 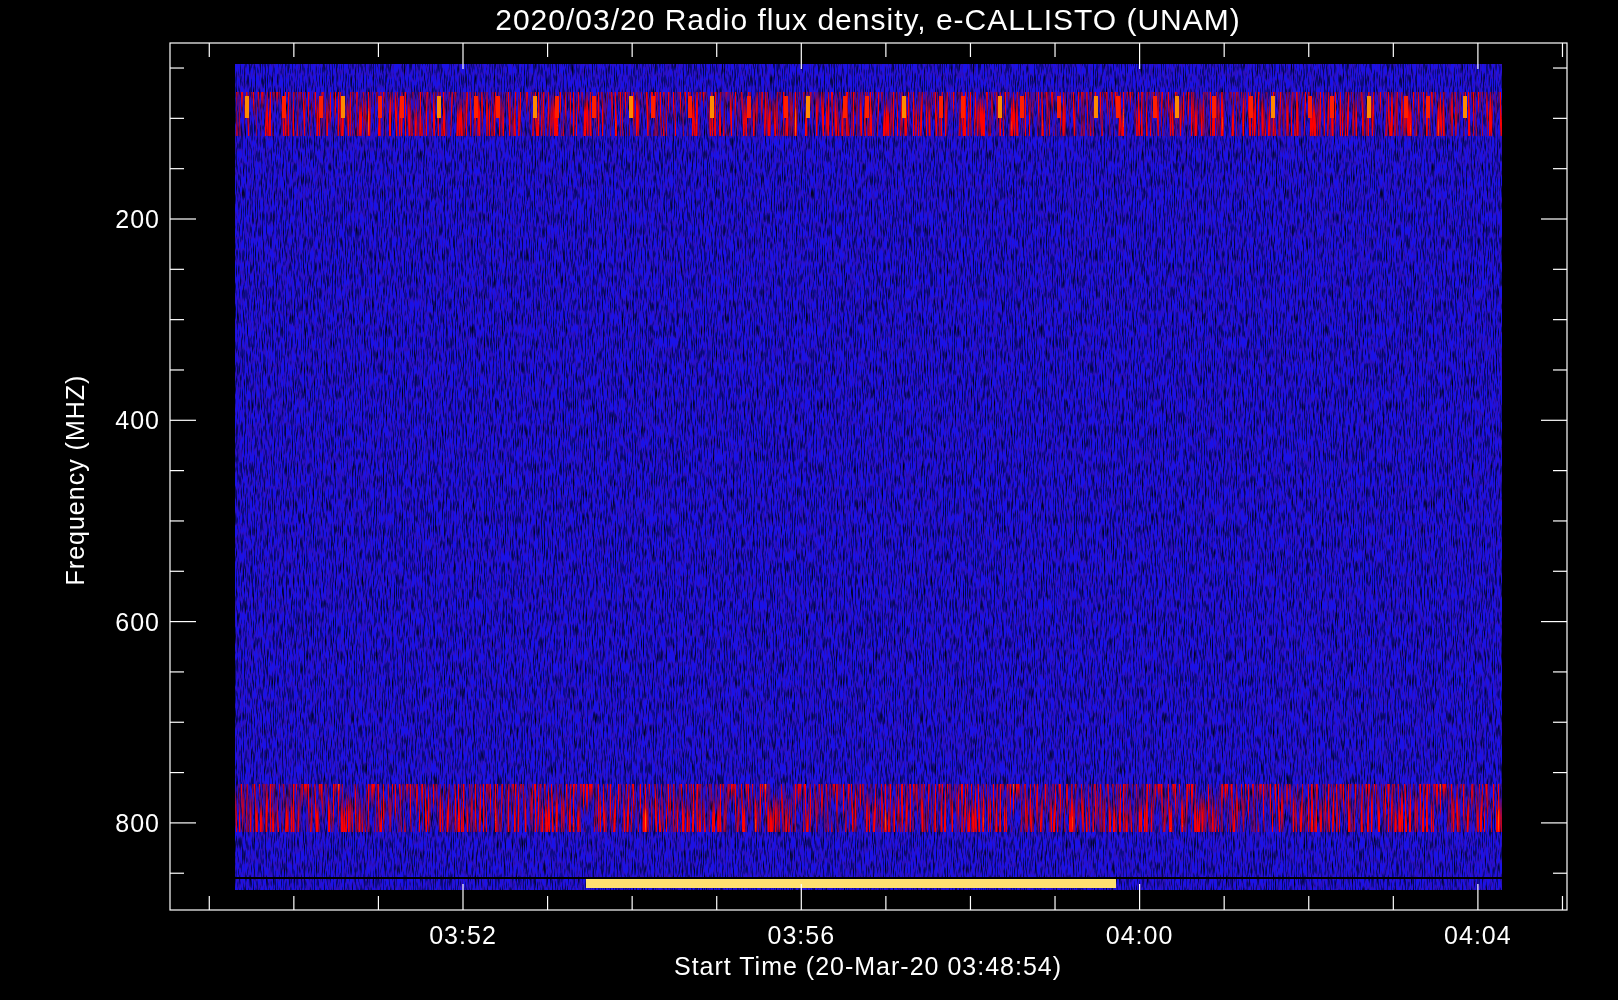 I want to click on x-axis-label: Start Time (20-Mar-20 03:48:54), so click(x=868, y=966).